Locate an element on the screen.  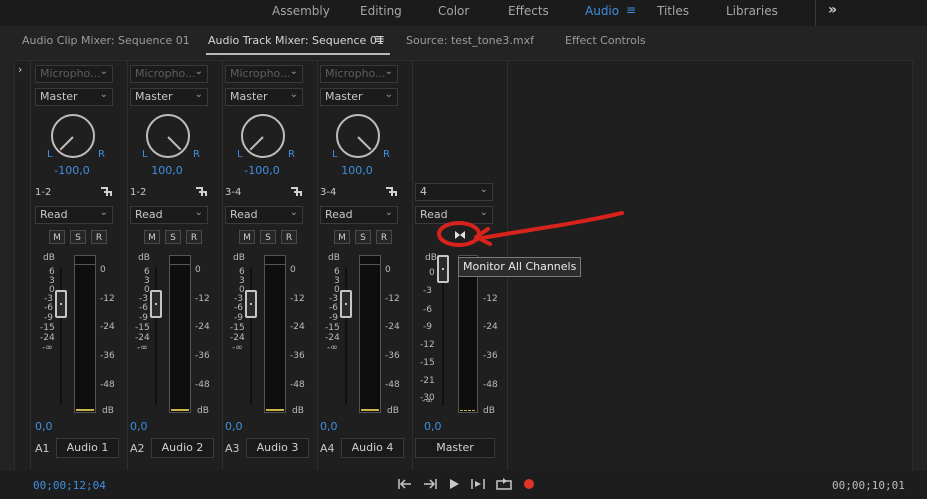
meter-scale-tick: -48 is located at coordinates (392, 385).